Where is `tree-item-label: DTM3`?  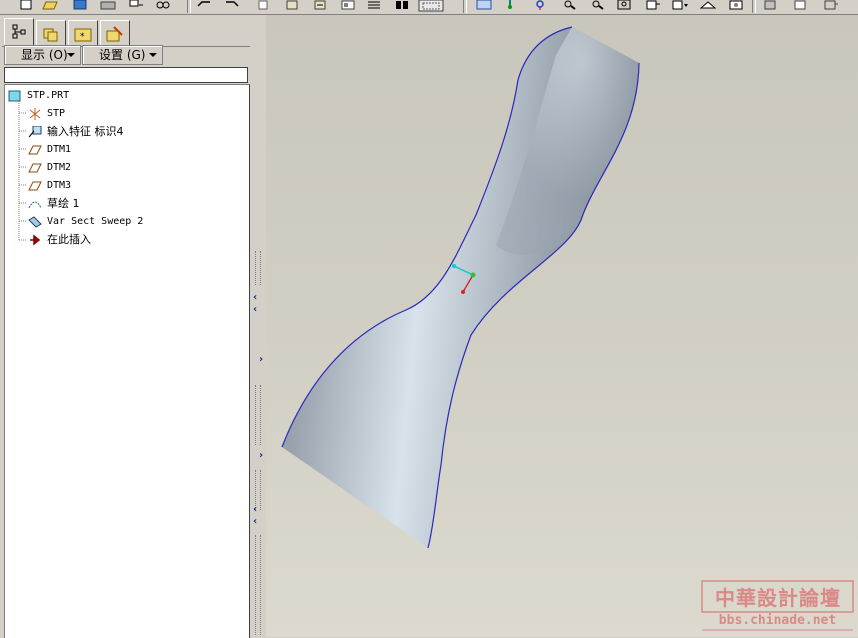
tree-item-label: DTM3 is located at coordinates (59, 185).